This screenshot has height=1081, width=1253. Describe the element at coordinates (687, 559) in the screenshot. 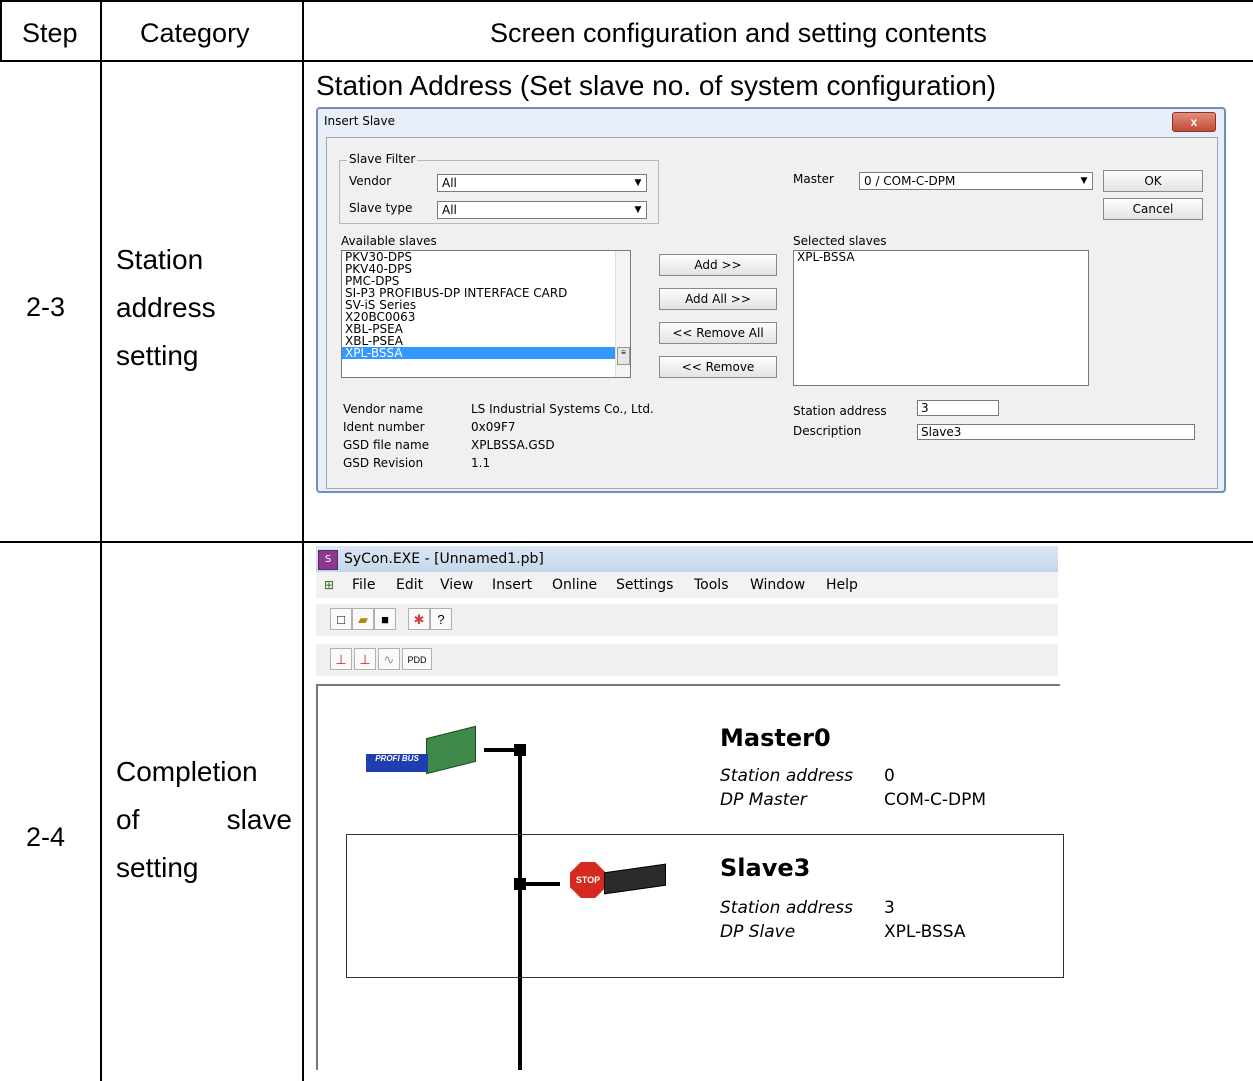

I see `sycon-title-bar: S SyCon.EXE - [Unnamed1.pb]` at that location.